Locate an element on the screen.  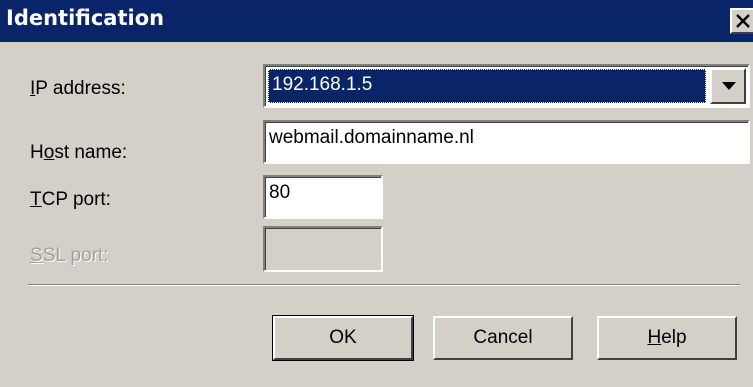
ok-button: OK is located at coordinates (343, 338).